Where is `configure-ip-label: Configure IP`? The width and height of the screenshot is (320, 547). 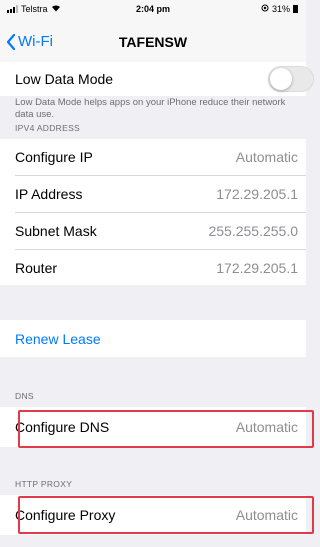 configure-ip-label: Configure IP is located at coordinates (54, 157).